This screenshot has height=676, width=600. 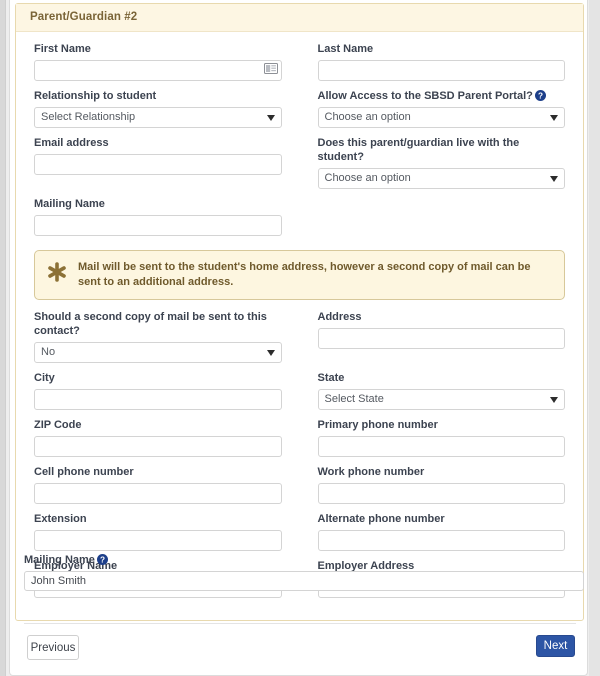 I want to click on form-footer: Previous Next, so click(x=300, y=649).